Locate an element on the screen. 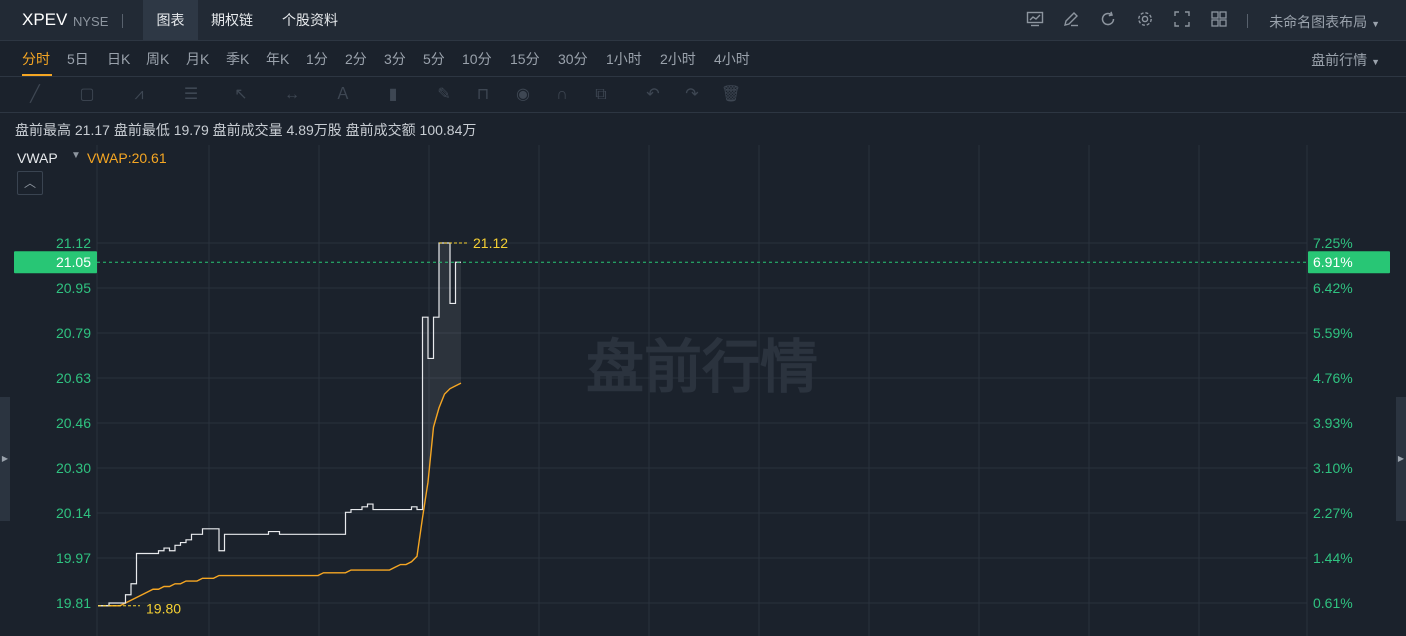 This screenshot has height=636, width=1406. price-tick-label: 20.46 is located at coordinates (73, 423).